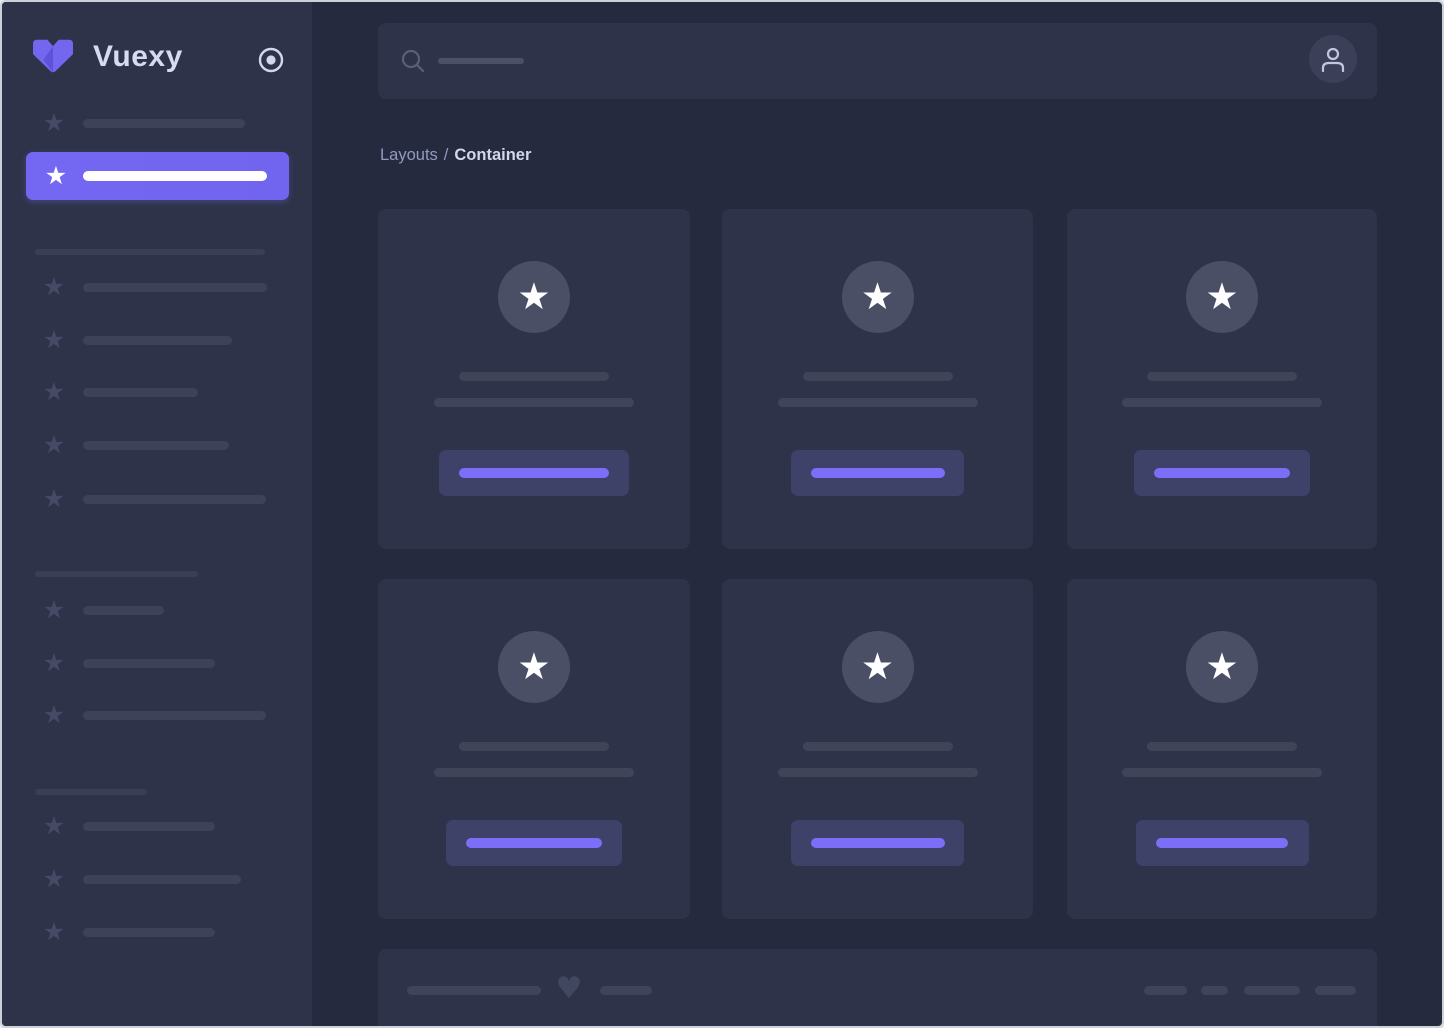 This screenshot has width=1444, height=1028. What do you see at coordinates (481, 61) in the screenshot?
I see `search-placeholder-bar` at bounding box center [481, 61].